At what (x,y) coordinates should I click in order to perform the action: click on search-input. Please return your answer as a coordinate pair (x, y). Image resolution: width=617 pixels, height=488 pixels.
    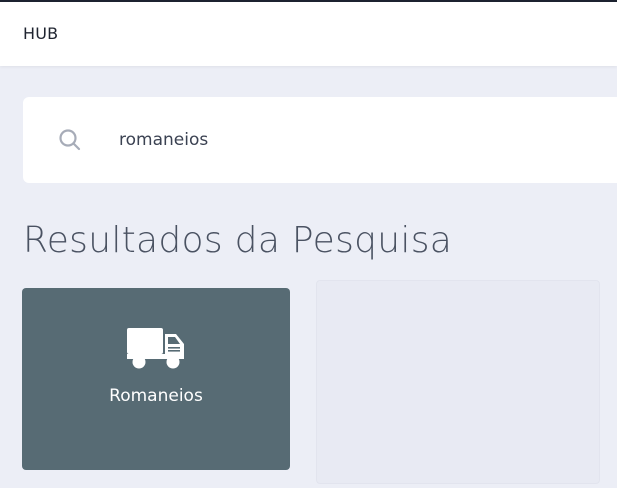
    Looking at the image, I should click on (359, 140).